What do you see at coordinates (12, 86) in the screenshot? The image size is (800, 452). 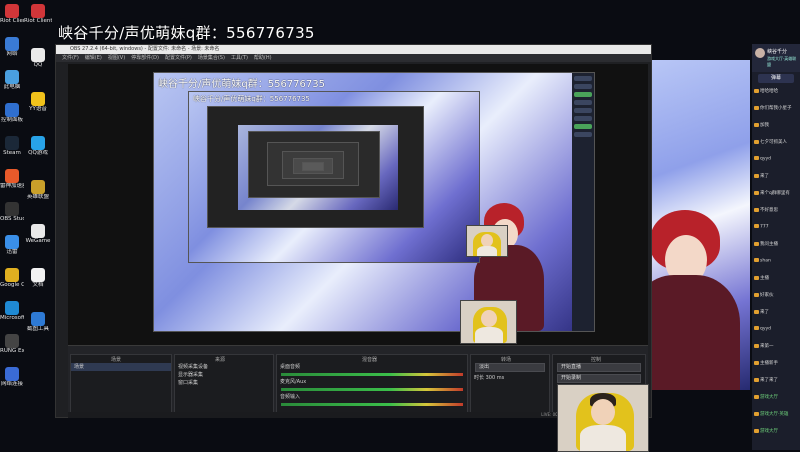 I see `desktop-icon: 此电脑` at bounding box center [12, 86].